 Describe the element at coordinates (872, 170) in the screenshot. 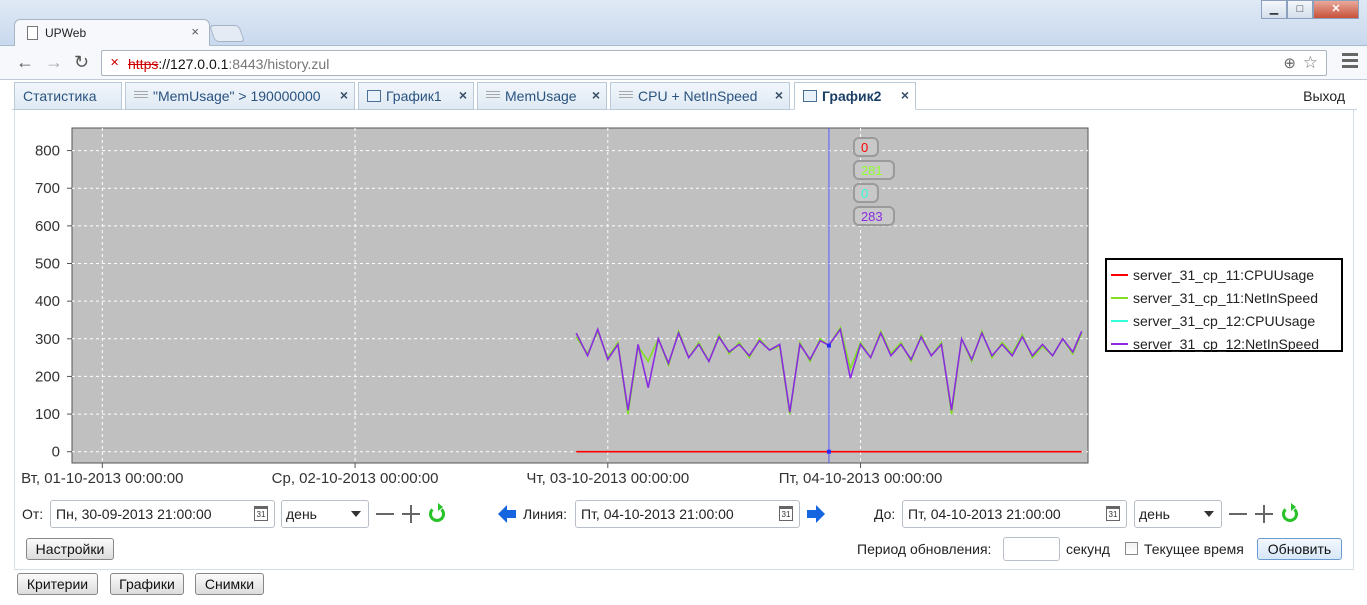

I see `value-tooltip-text: 281` at that location.